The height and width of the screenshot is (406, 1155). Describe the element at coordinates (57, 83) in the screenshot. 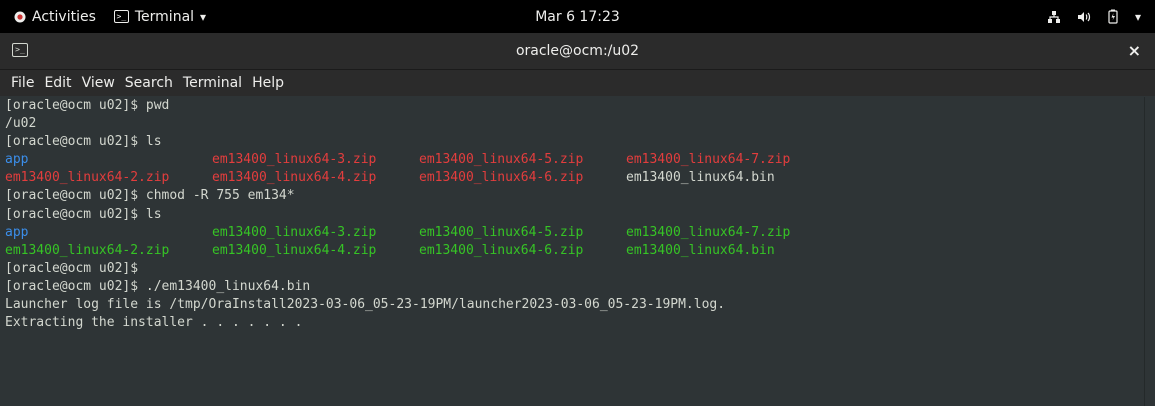

I see `menu-edit: Edit` at that location.